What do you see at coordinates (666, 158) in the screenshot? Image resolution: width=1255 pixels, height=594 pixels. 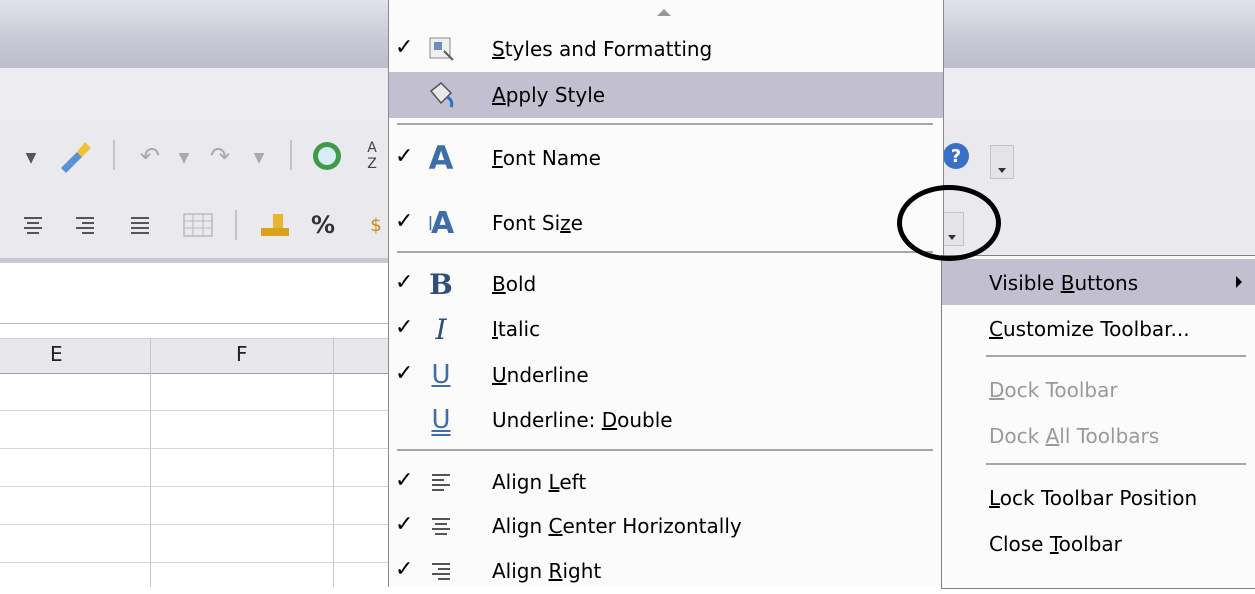 I see `menu-item-font-name: ✓ A Font Name` at bounding box center [666, 158].